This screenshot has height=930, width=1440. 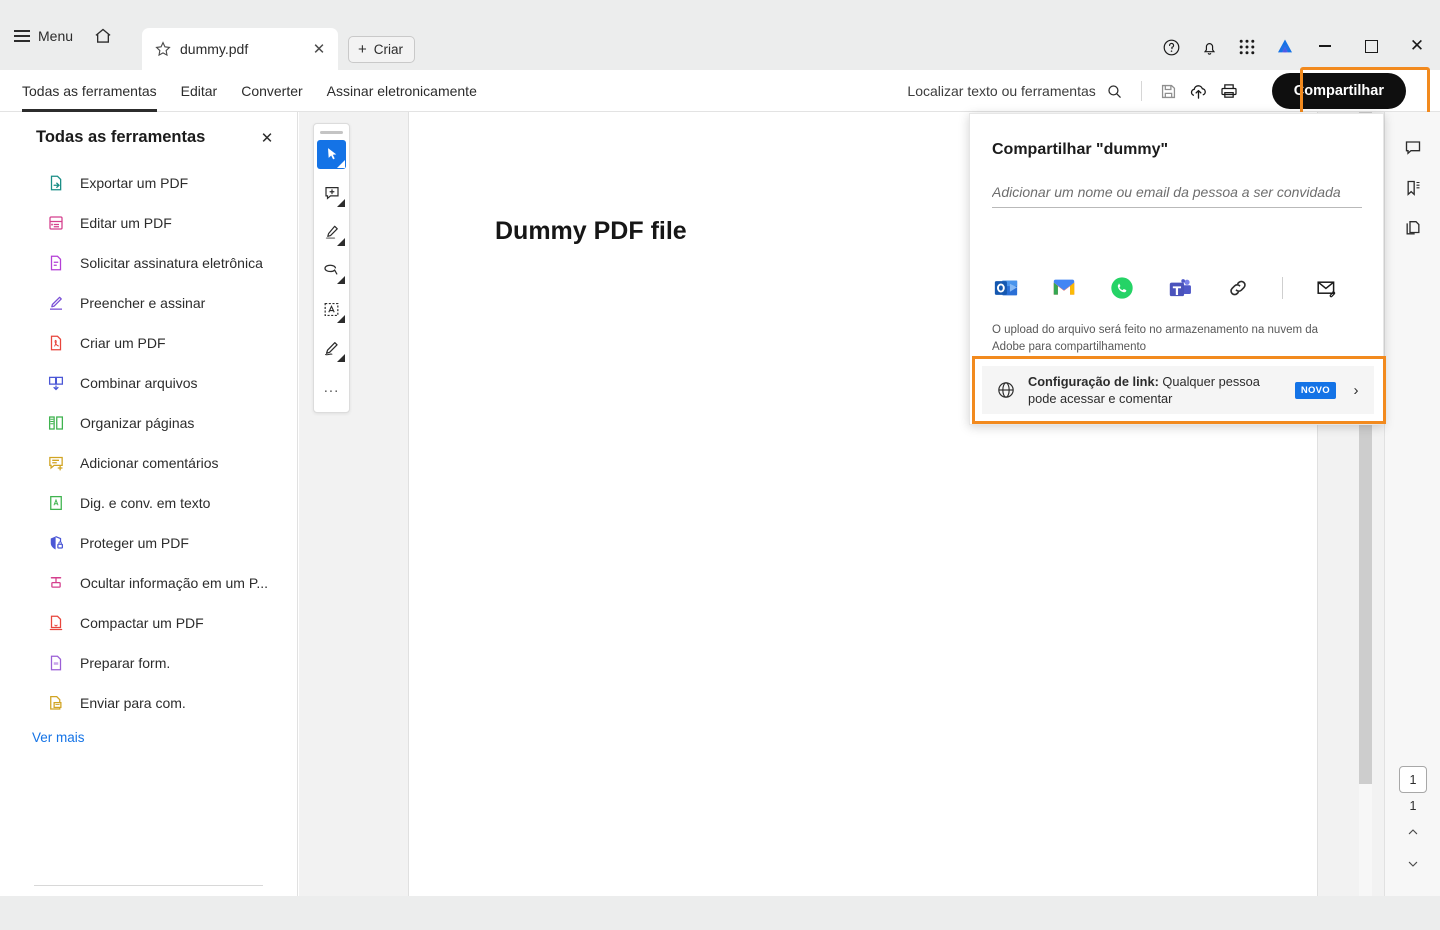 I want to click on prepare-form-icon, so click(x=56, y=663).